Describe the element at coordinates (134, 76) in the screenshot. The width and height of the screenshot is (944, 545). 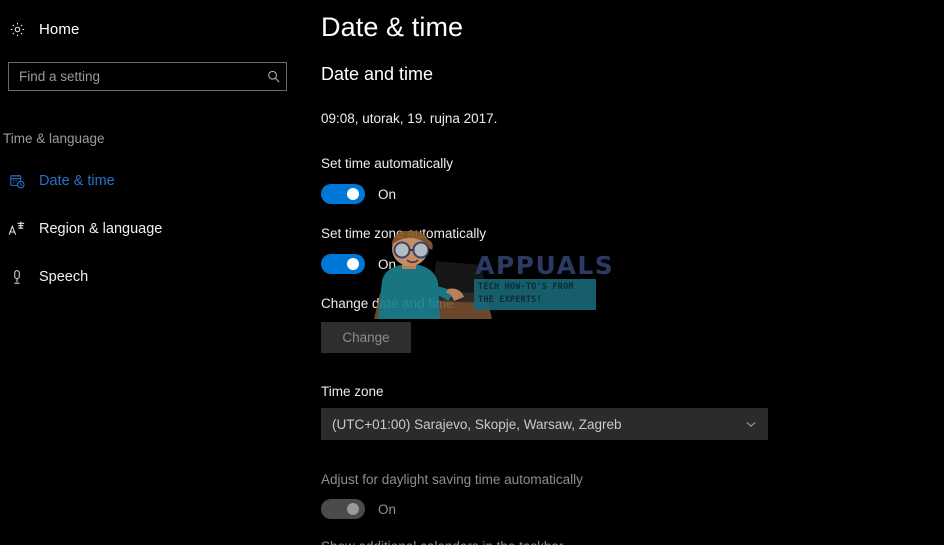
I see `search-input` at that location.